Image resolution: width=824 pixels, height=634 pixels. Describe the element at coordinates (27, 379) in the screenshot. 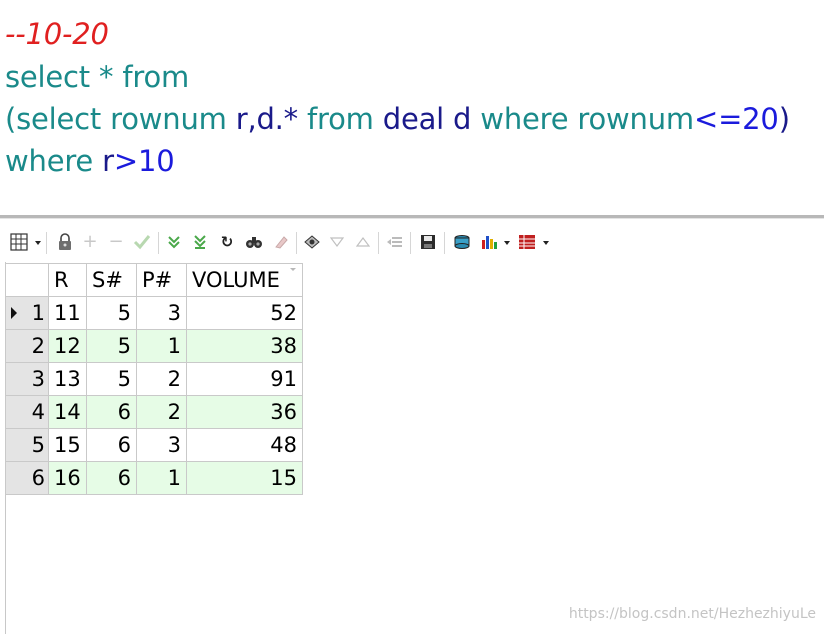

I see `row-header: 3` at that location.